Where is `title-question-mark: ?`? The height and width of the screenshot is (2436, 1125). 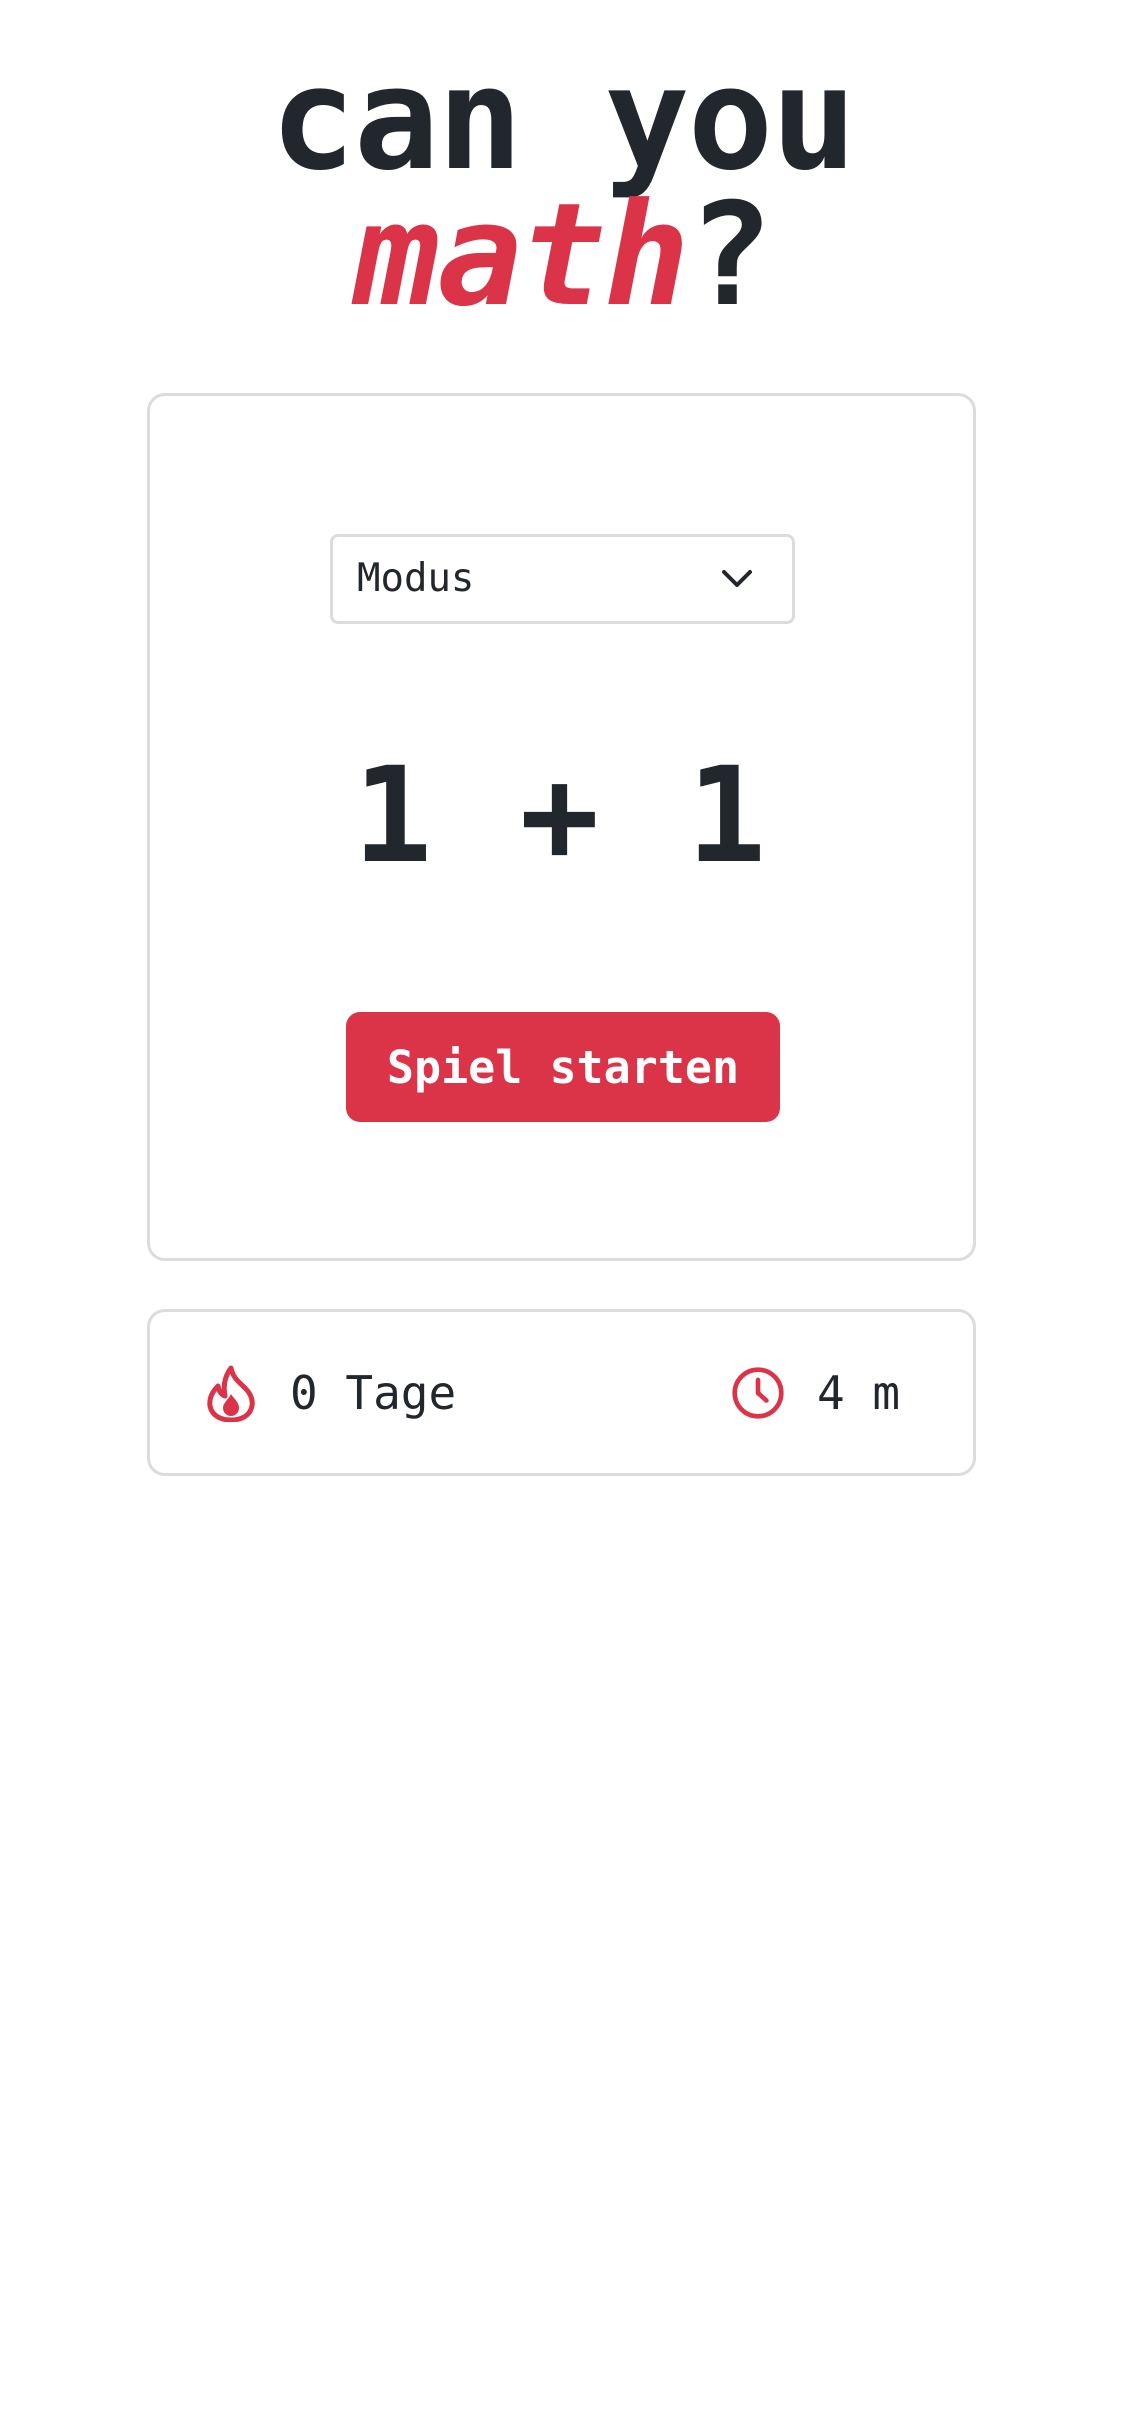
title-question-mark: ? is located at coordinates (730, 255).